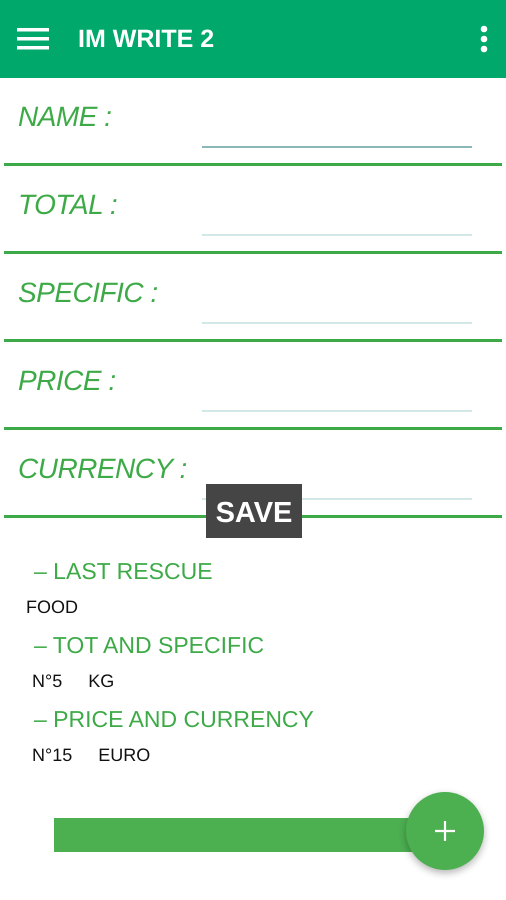  What do you see at coordinates (67, 380) in the screenshot?
I see `field-label: PRICE :` at bounding box center [67, 380].